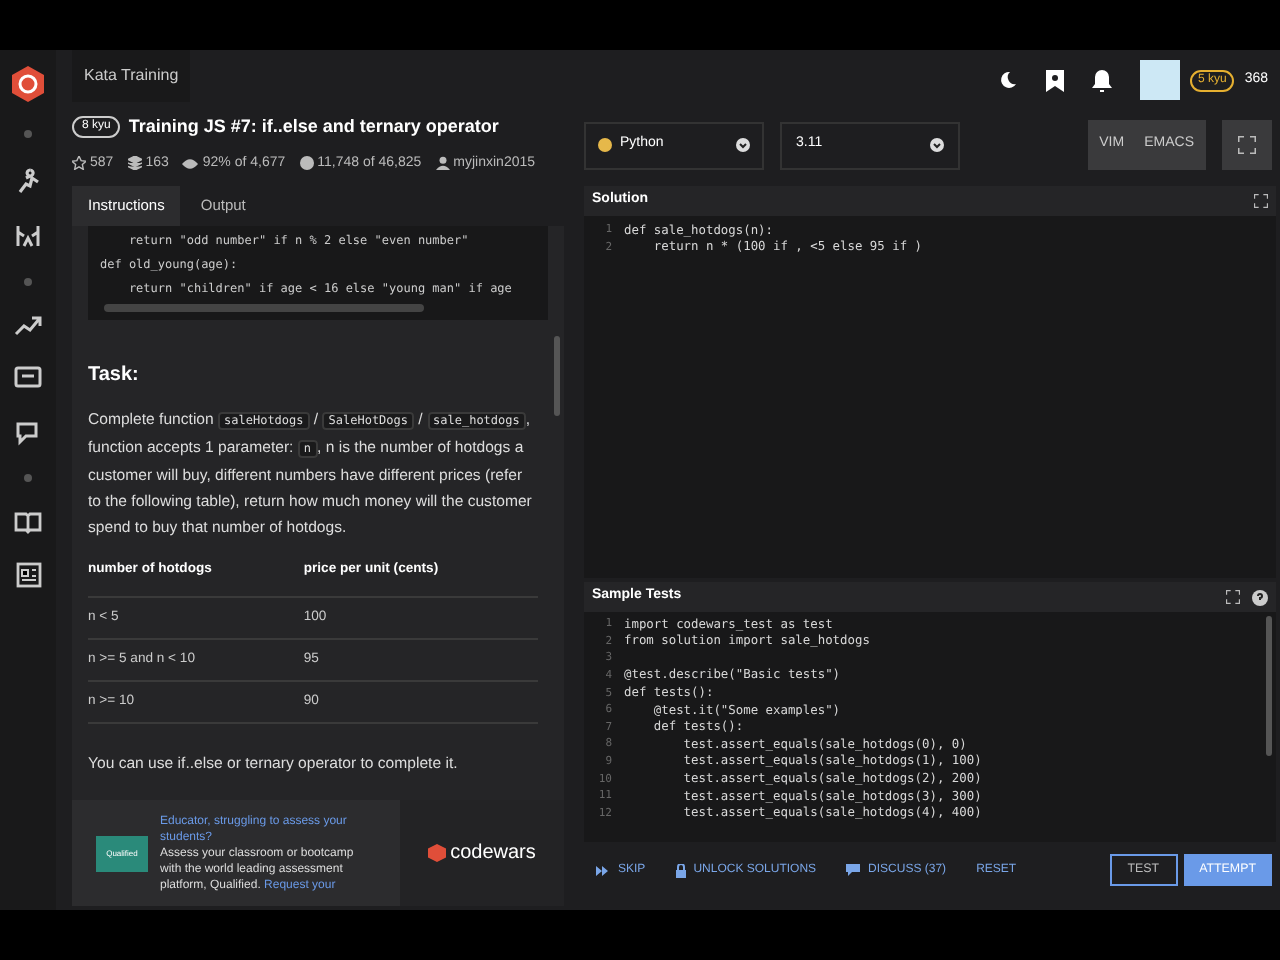 Image resolution: width=1280 pixels, height=960 pixels. Describe the element at coordinates (313, 127) in the screenshot. I see `kata-title: Training JS #7: if..else and ternary operator` at that location.